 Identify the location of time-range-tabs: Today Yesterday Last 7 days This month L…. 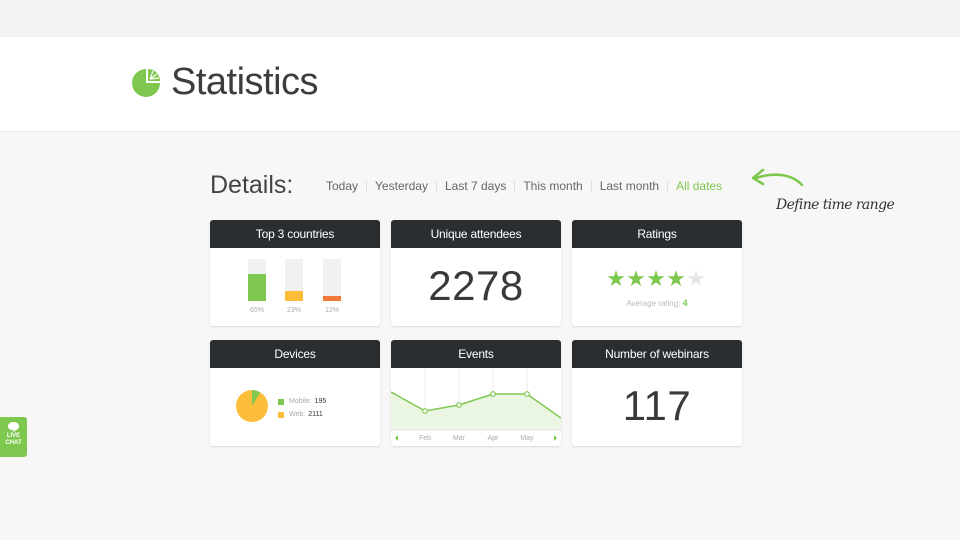
(524, 186).